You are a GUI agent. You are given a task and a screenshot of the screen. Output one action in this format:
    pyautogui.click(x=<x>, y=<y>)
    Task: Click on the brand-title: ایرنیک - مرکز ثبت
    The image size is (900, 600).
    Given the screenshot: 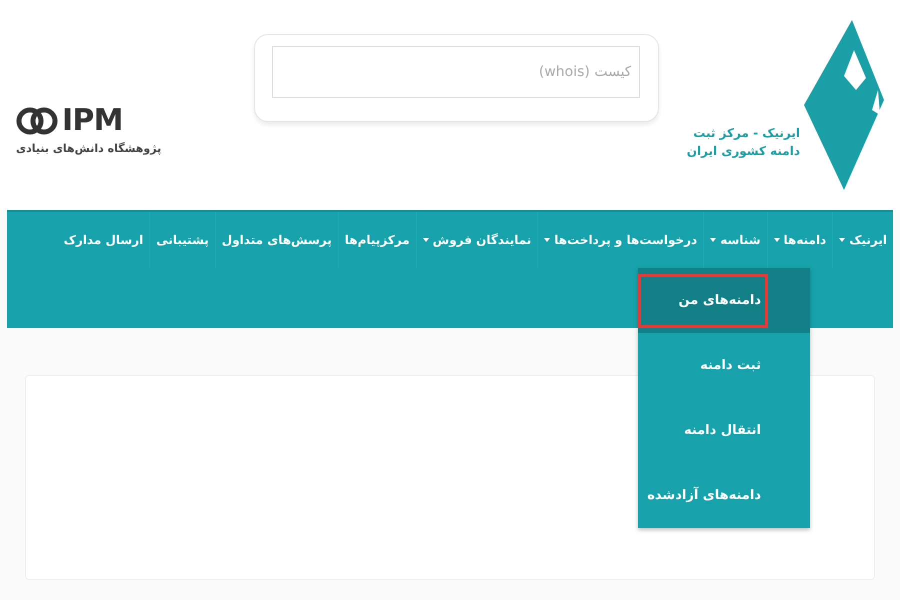 What is the action you would take?
    pyautogui.click(x=746, y=133)
    